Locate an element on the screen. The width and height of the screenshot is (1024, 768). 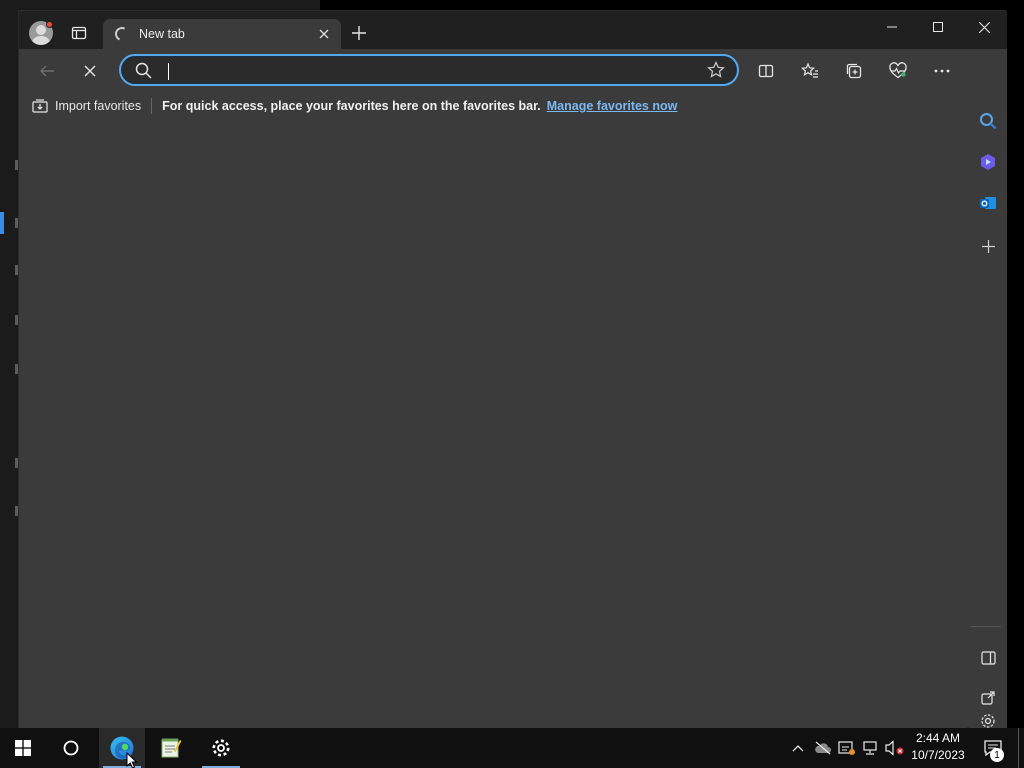
security-tray-icon is located at coordinates (847, 748).